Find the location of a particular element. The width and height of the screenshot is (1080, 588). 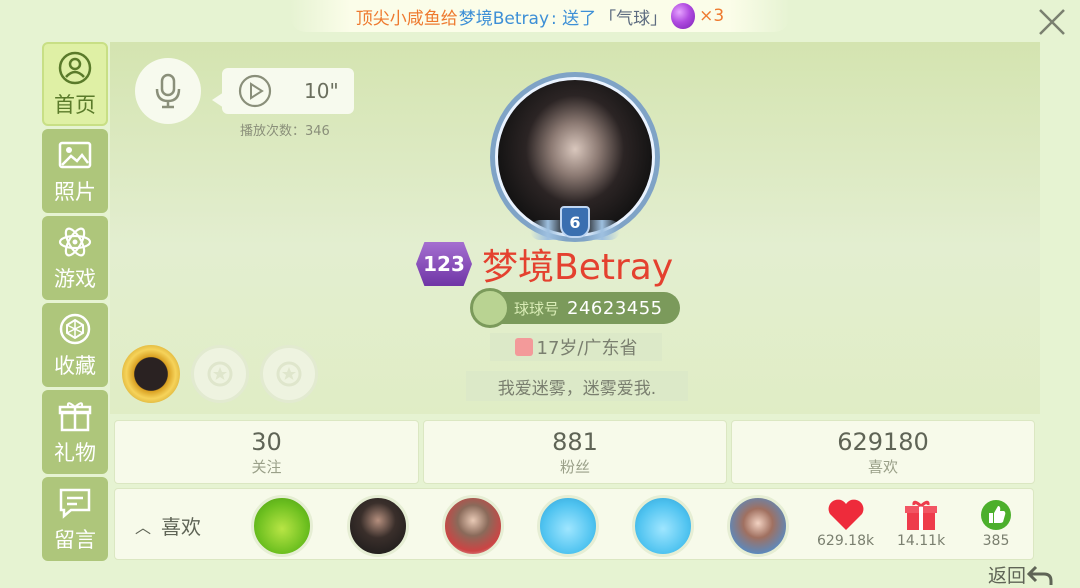

heart-metric: 629.18k is located at coordinates (845, 524).